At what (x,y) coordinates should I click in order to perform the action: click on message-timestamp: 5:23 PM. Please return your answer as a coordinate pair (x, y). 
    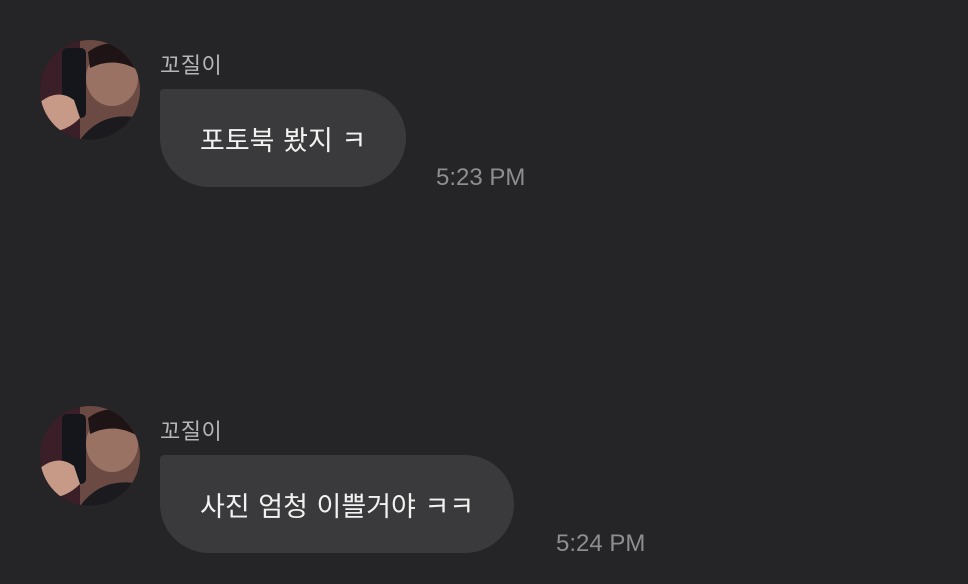
    Looking at the image, I should click on (481, 177).